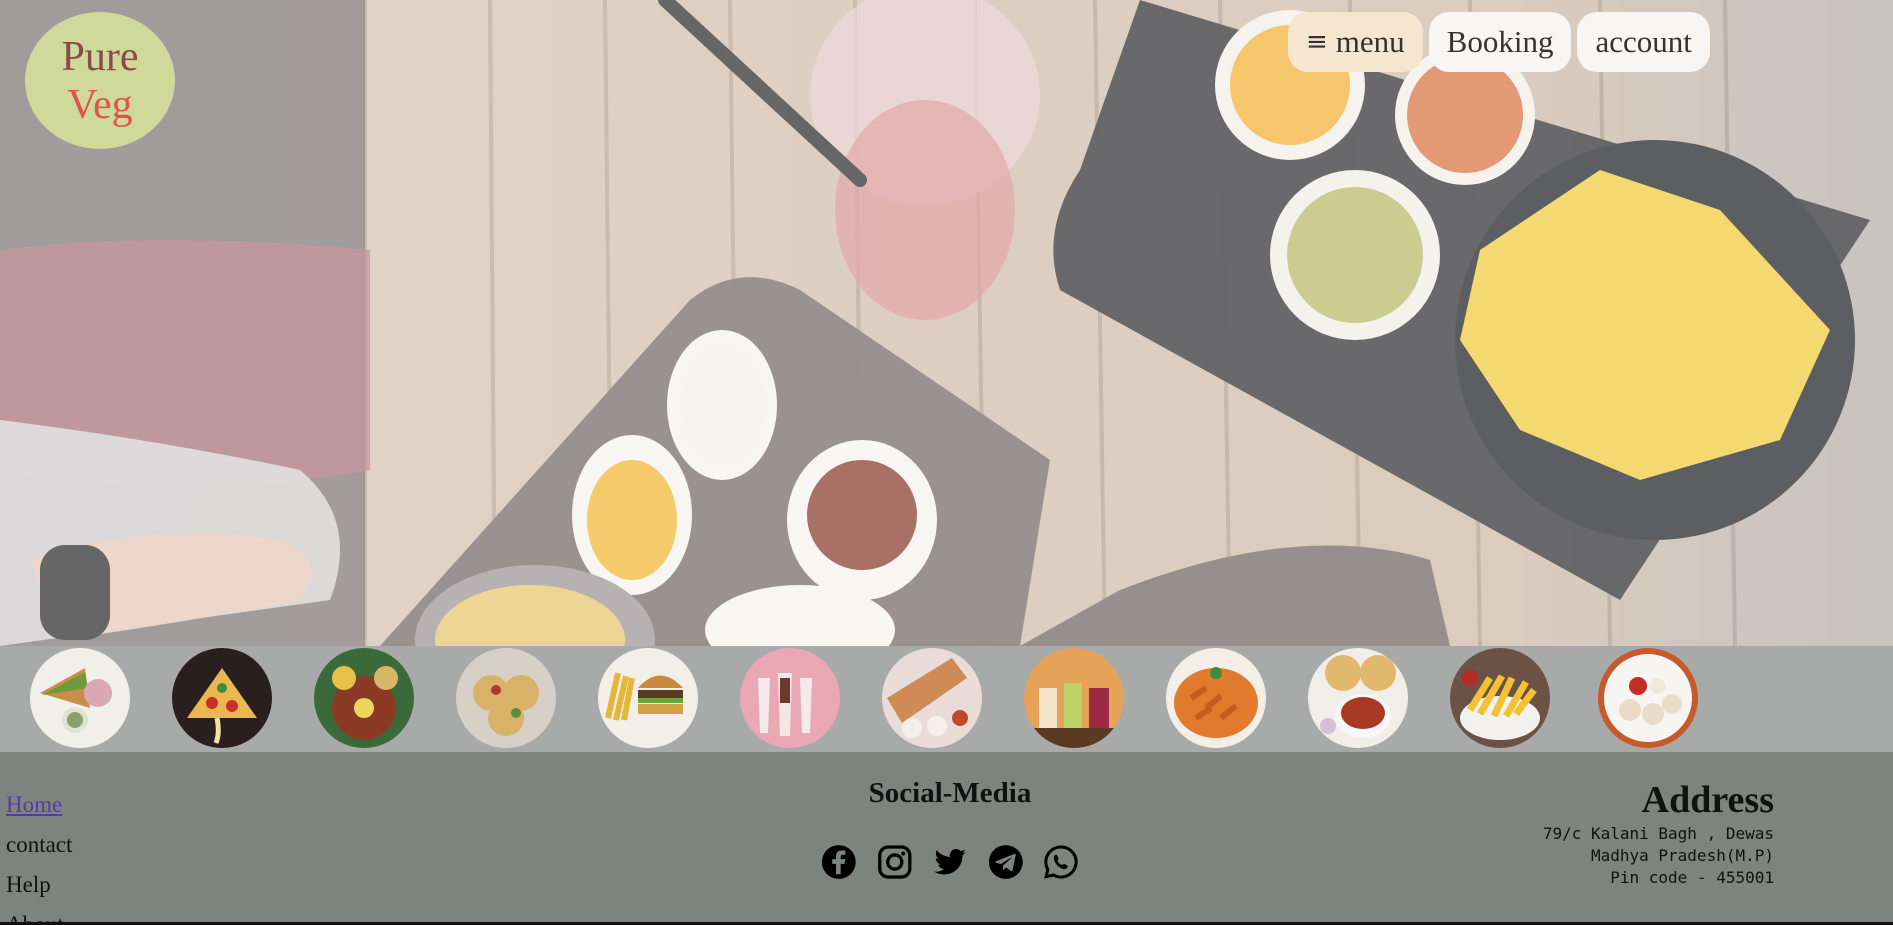 The height and width of the screenshot is (925, 1893). Describe the element at coordinates (222, 698) in the screenshot. I see `pizza-icon` at that location.